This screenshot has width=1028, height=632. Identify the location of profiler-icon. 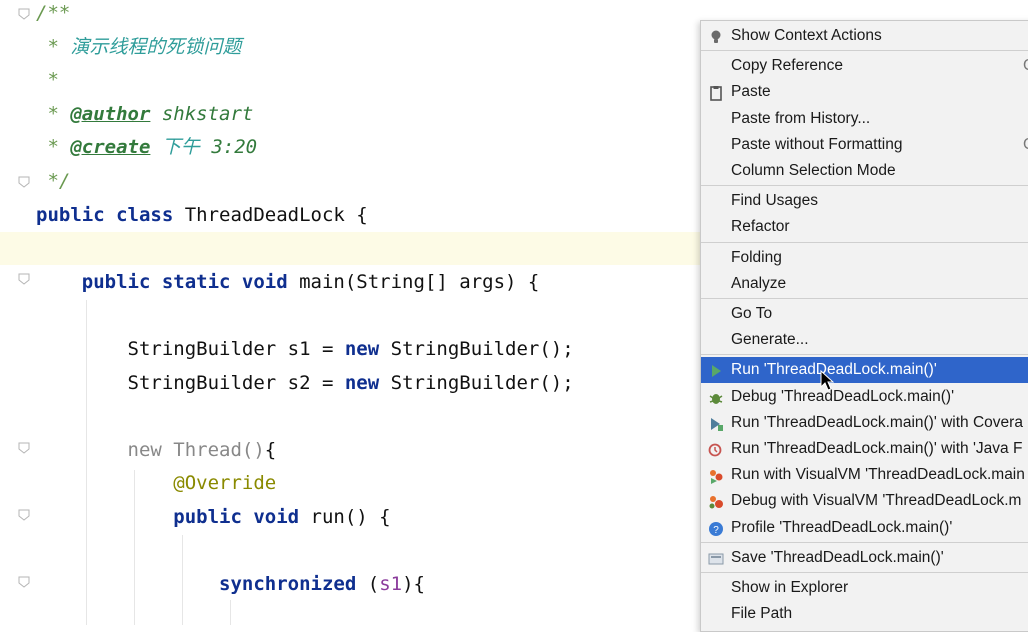
(716, 449).